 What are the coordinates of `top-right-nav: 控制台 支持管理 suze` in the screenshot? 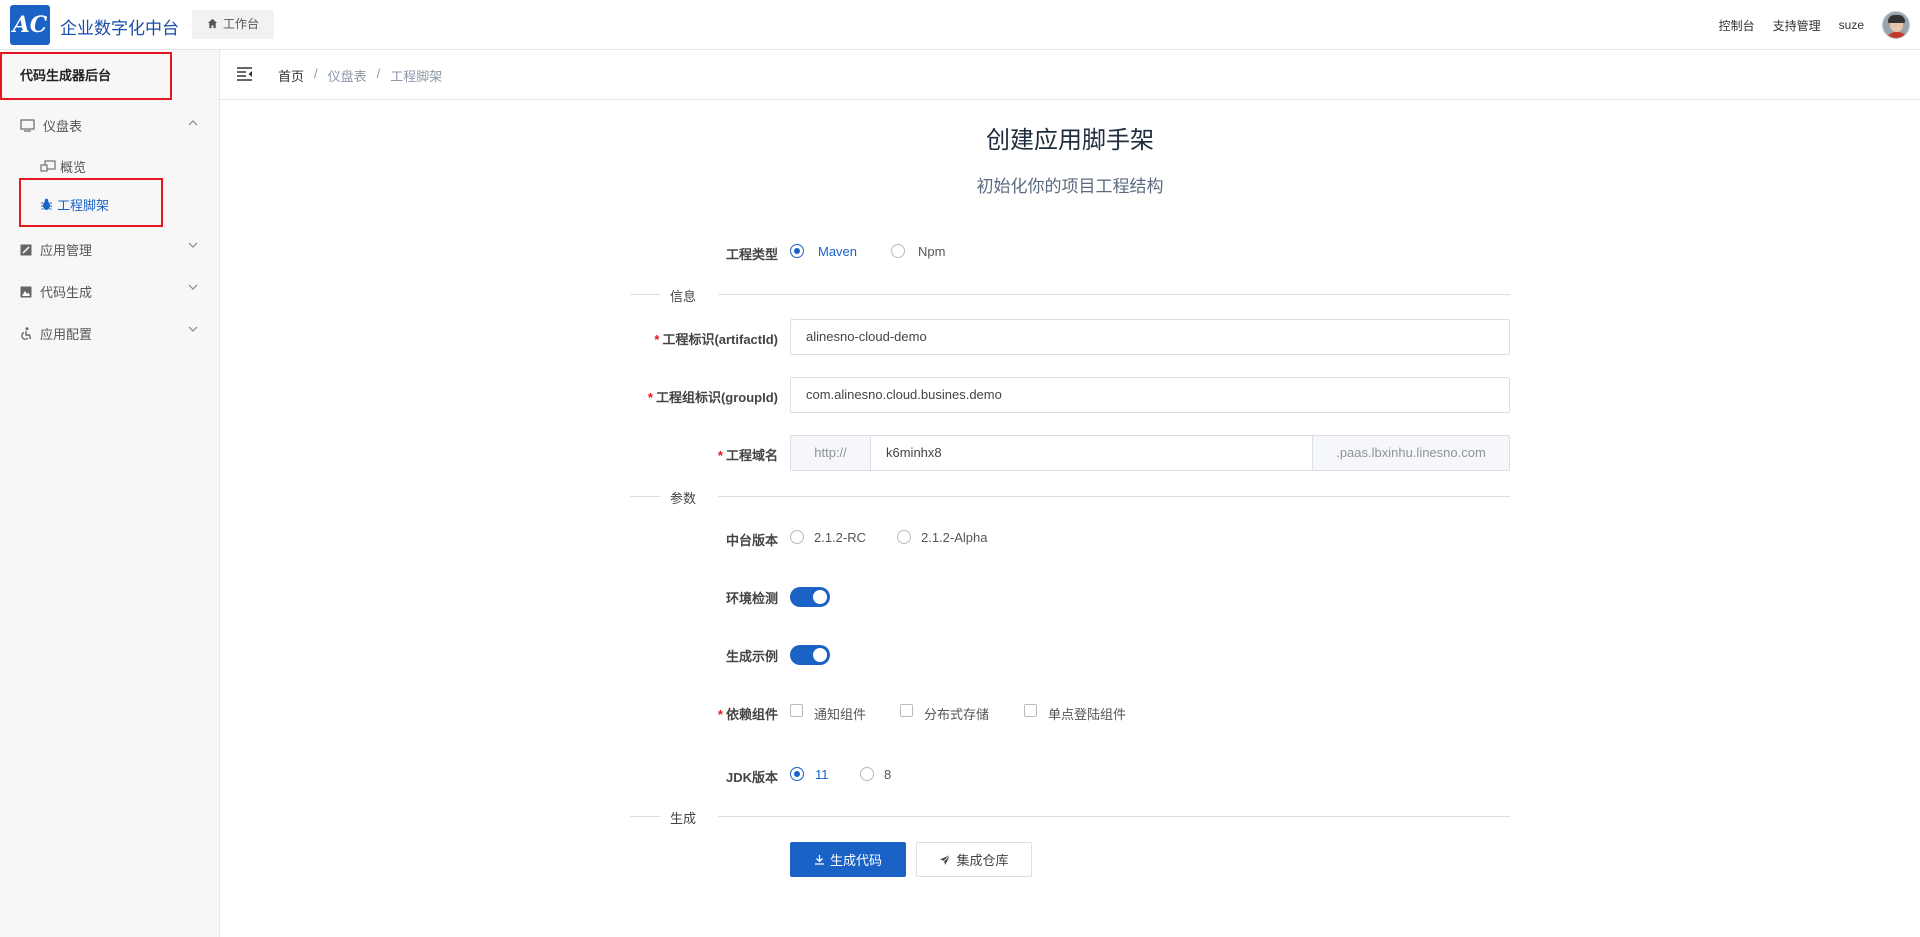 It's located at (1810, 25).